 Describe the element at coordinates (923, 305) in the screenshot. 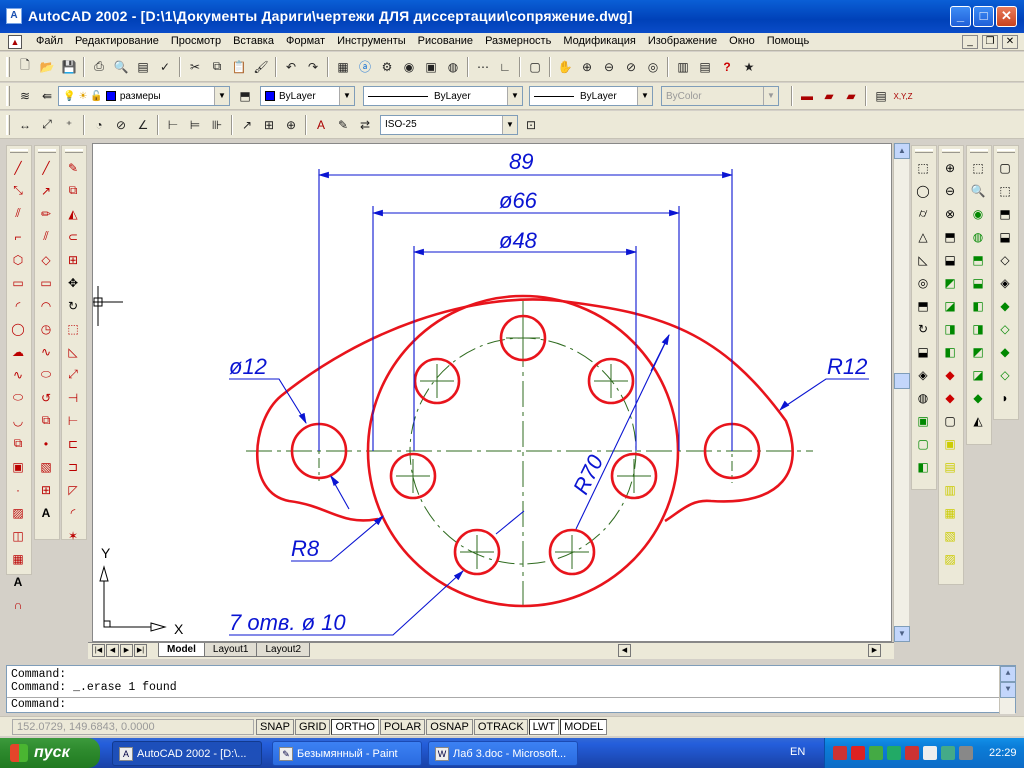

I see `extrude-icon: ⬒` at that location.